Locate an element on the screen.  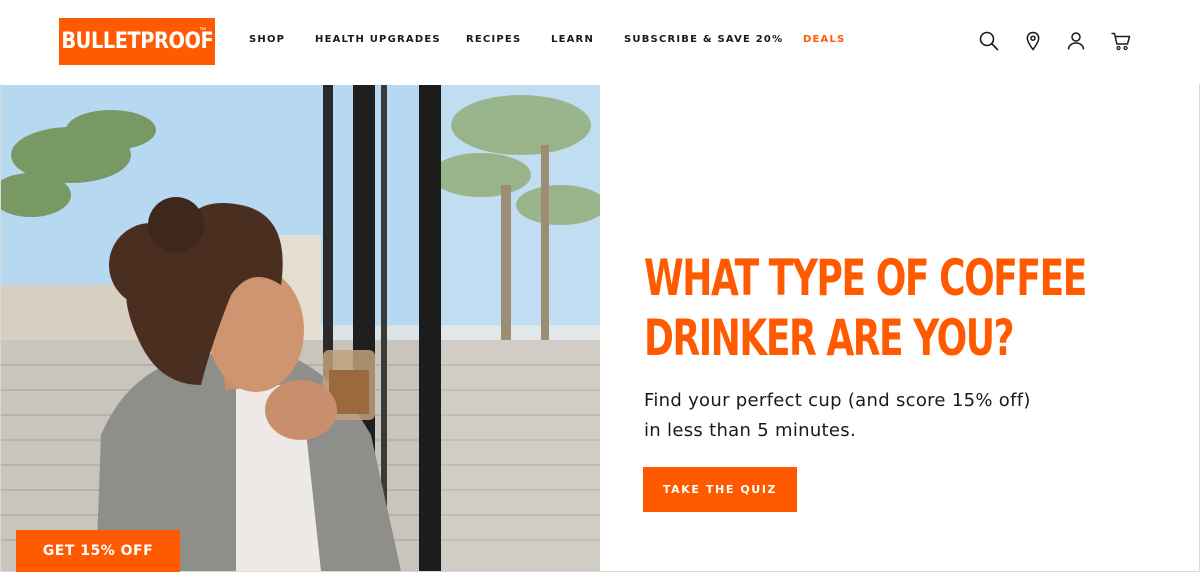
nav-item-health-upgrades: HEALTH UPGRADES is located at coordinates (378, 39).